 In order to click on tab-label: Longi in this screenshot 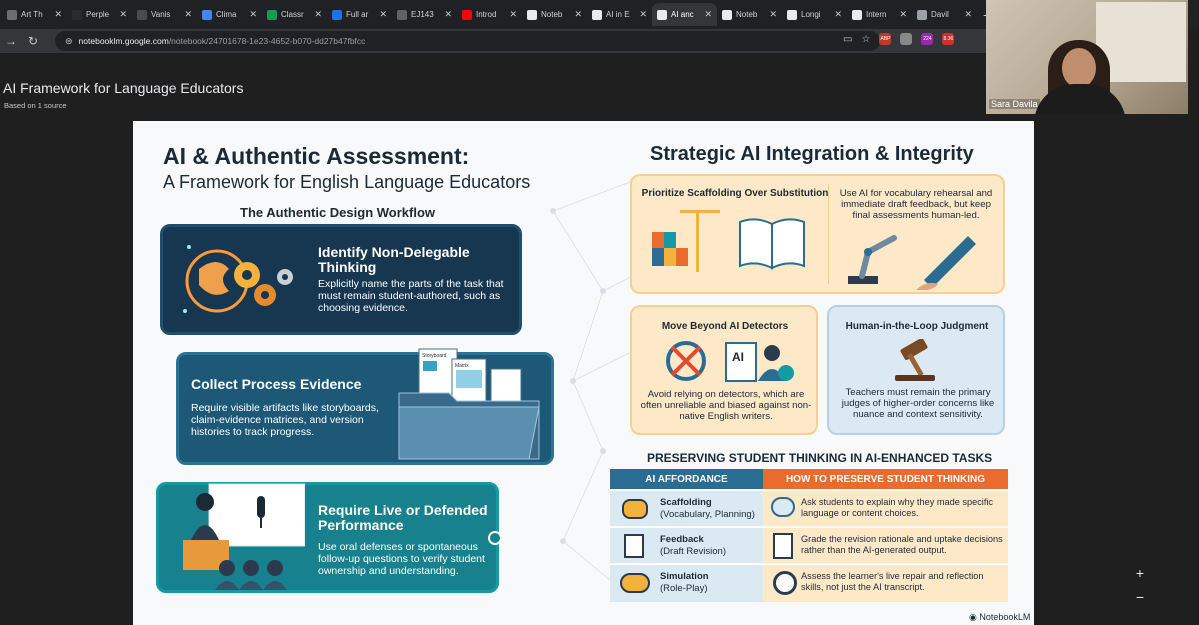, I will do `click(811, 14)`.